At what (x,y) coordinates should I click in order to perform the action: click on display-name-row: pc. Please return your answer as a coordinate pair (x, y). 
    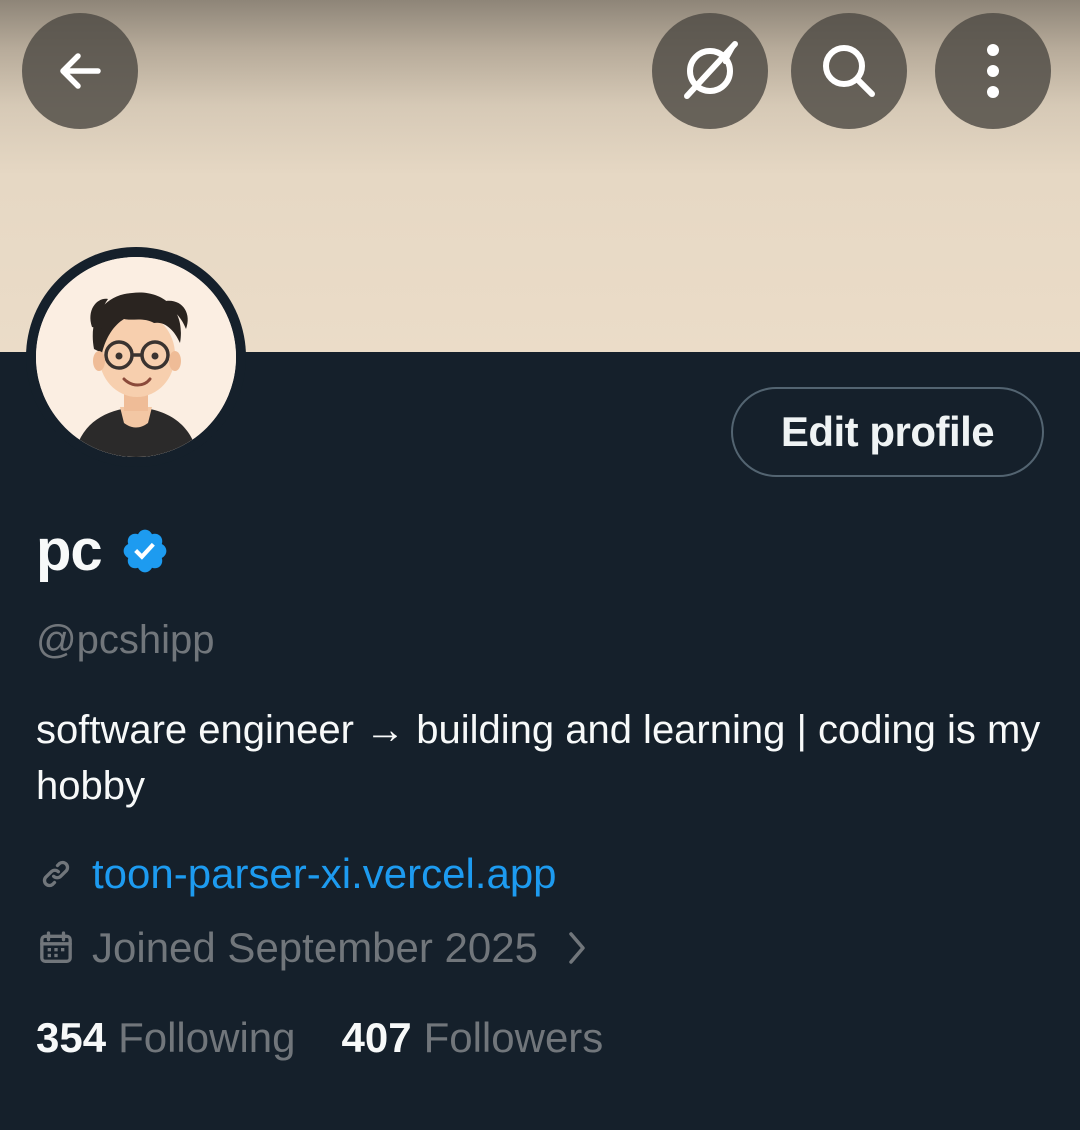
    Looking at the image, I should click on (103, 551).